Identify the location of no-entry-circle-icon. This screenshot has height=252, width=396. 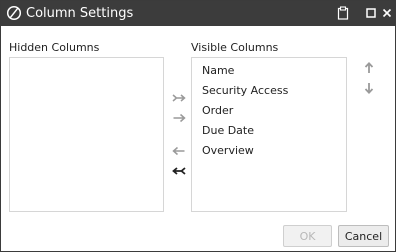
(14, 13).